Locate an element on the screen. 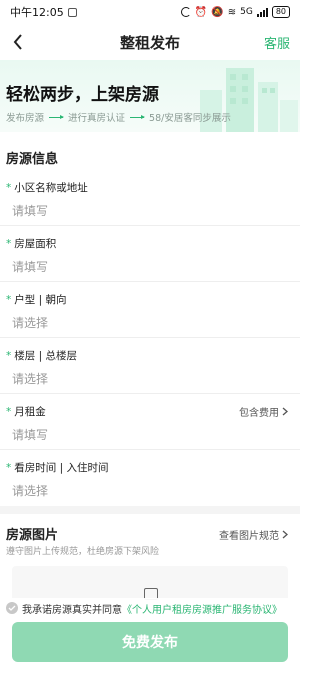 This screenshot has height=673, width=320. alarm-icon: ⏰ is located at coordinates (201, 12).